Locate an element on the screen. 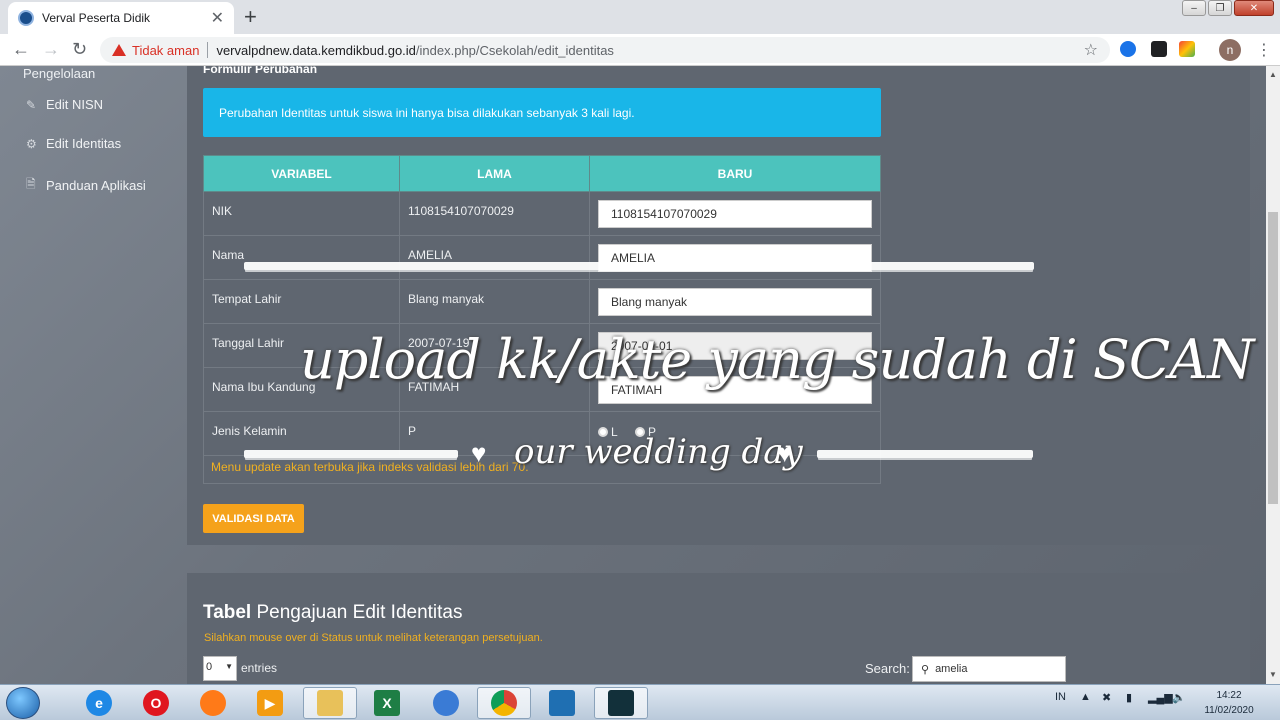 This screenshot has height=720, width=1280. maximize-icon: ❐ is located at coordinates (1220, 8).